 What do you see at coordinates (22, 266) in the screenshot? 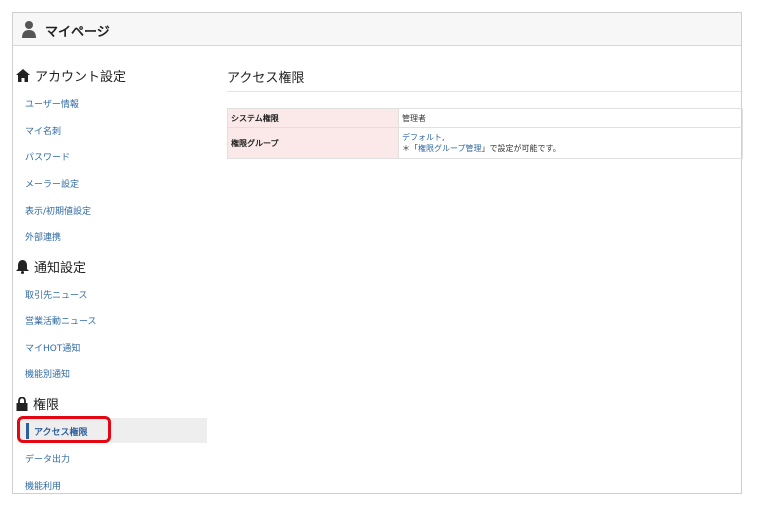
I see `bell-icon` at bounding box center [22, 266].